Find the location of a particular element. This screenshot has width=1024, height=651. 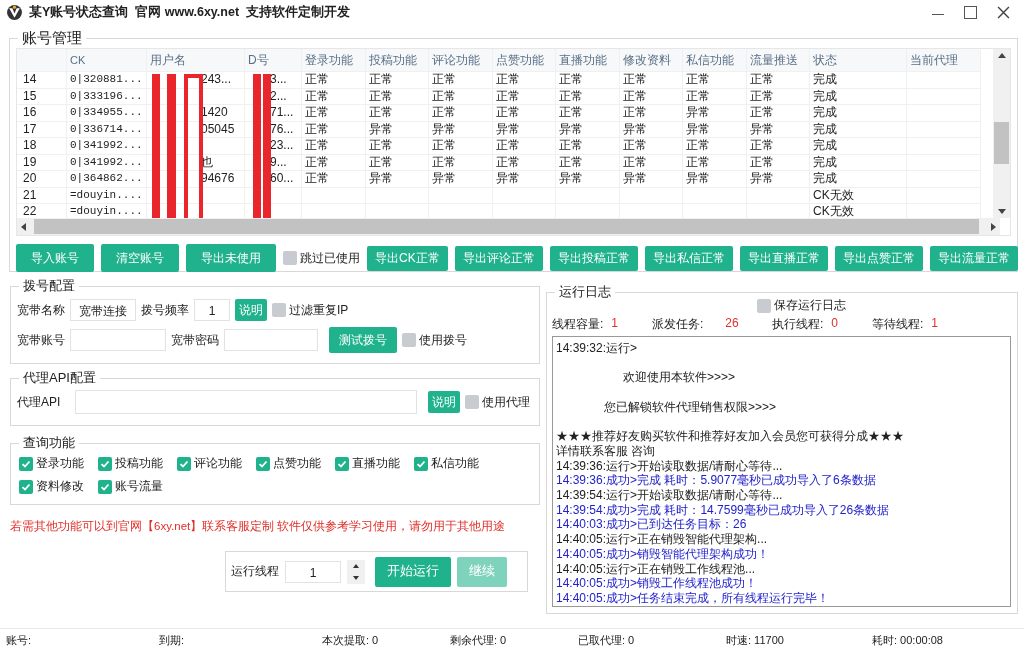

log-line: ★★★推荐好友购买软件和推荐好友加入会员您可获得分成★★★ is located at coordinates (730, 436).